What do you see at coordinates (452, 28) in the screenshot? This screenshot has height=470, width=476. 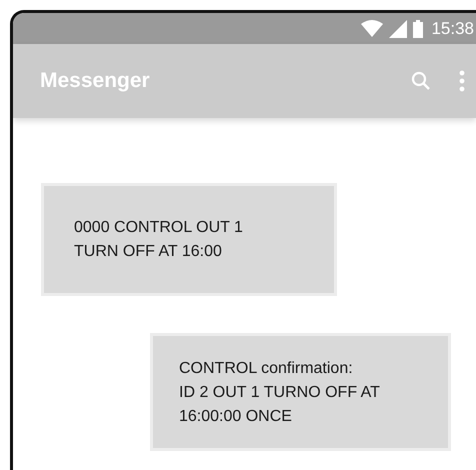 I see `status-time: 15:38` at bounding box center [452, 28].